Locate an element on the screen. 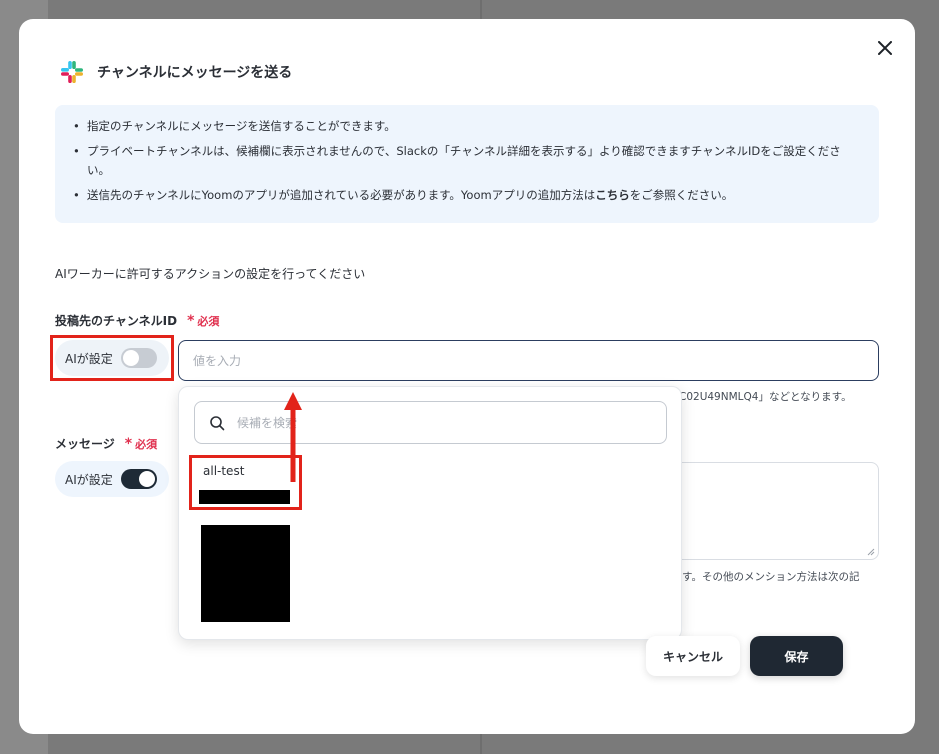 This screenshot has width=939, height=754. redacted-block is located at coordinates (245, 573).